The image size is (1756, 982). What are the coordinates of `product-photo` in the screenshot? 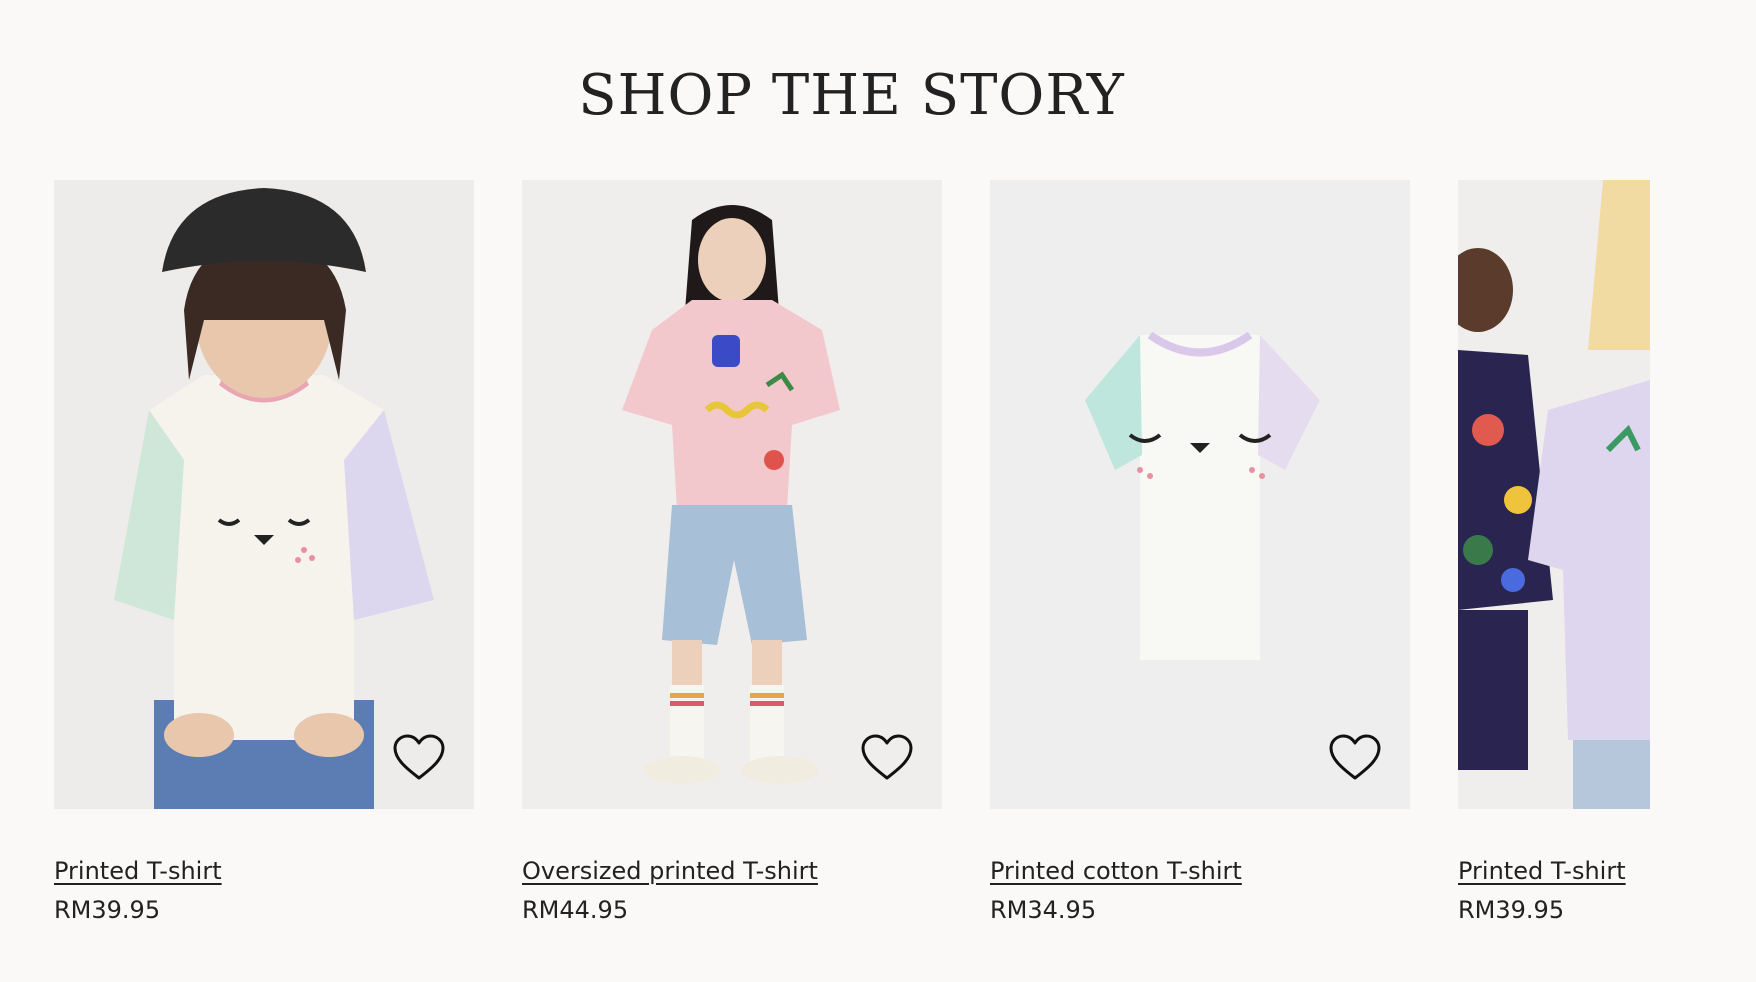 It's located at (1554, 494).